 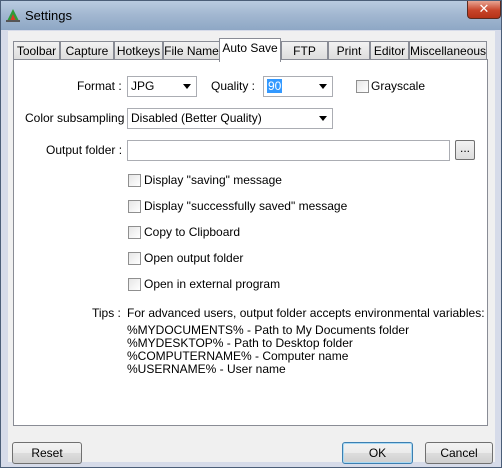 I want to click on display-saving-label: Display "saving" message, so click(x=213, y=180).